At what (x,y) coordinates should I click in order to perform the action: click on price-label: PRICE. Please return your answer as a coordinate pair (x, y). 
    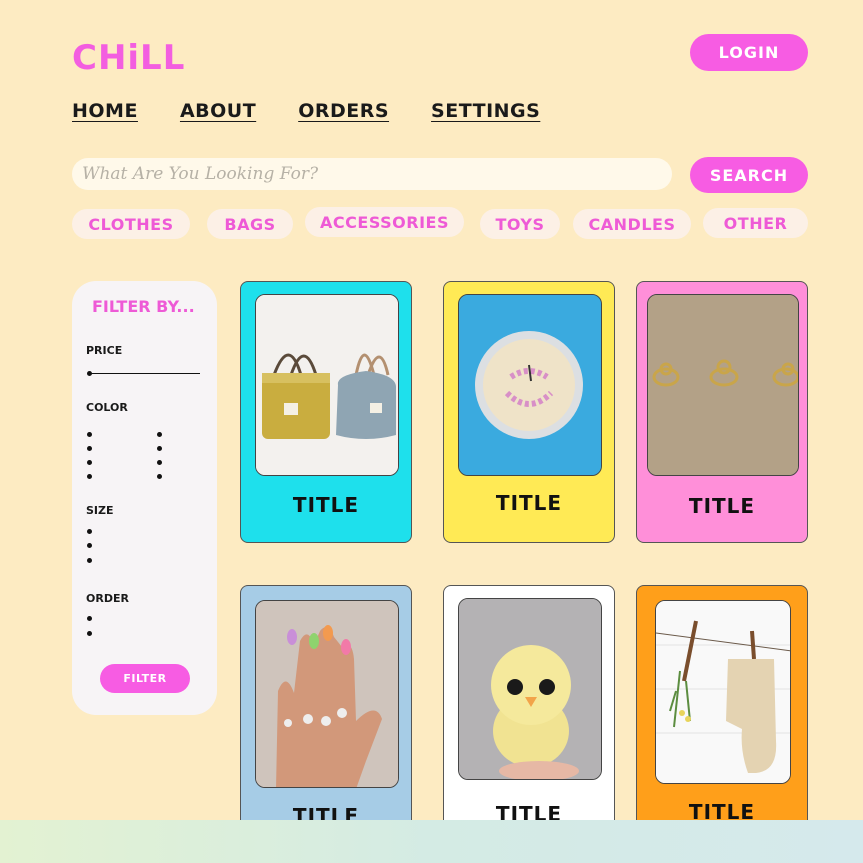
    Looking at the image, I should click on (104, 350).